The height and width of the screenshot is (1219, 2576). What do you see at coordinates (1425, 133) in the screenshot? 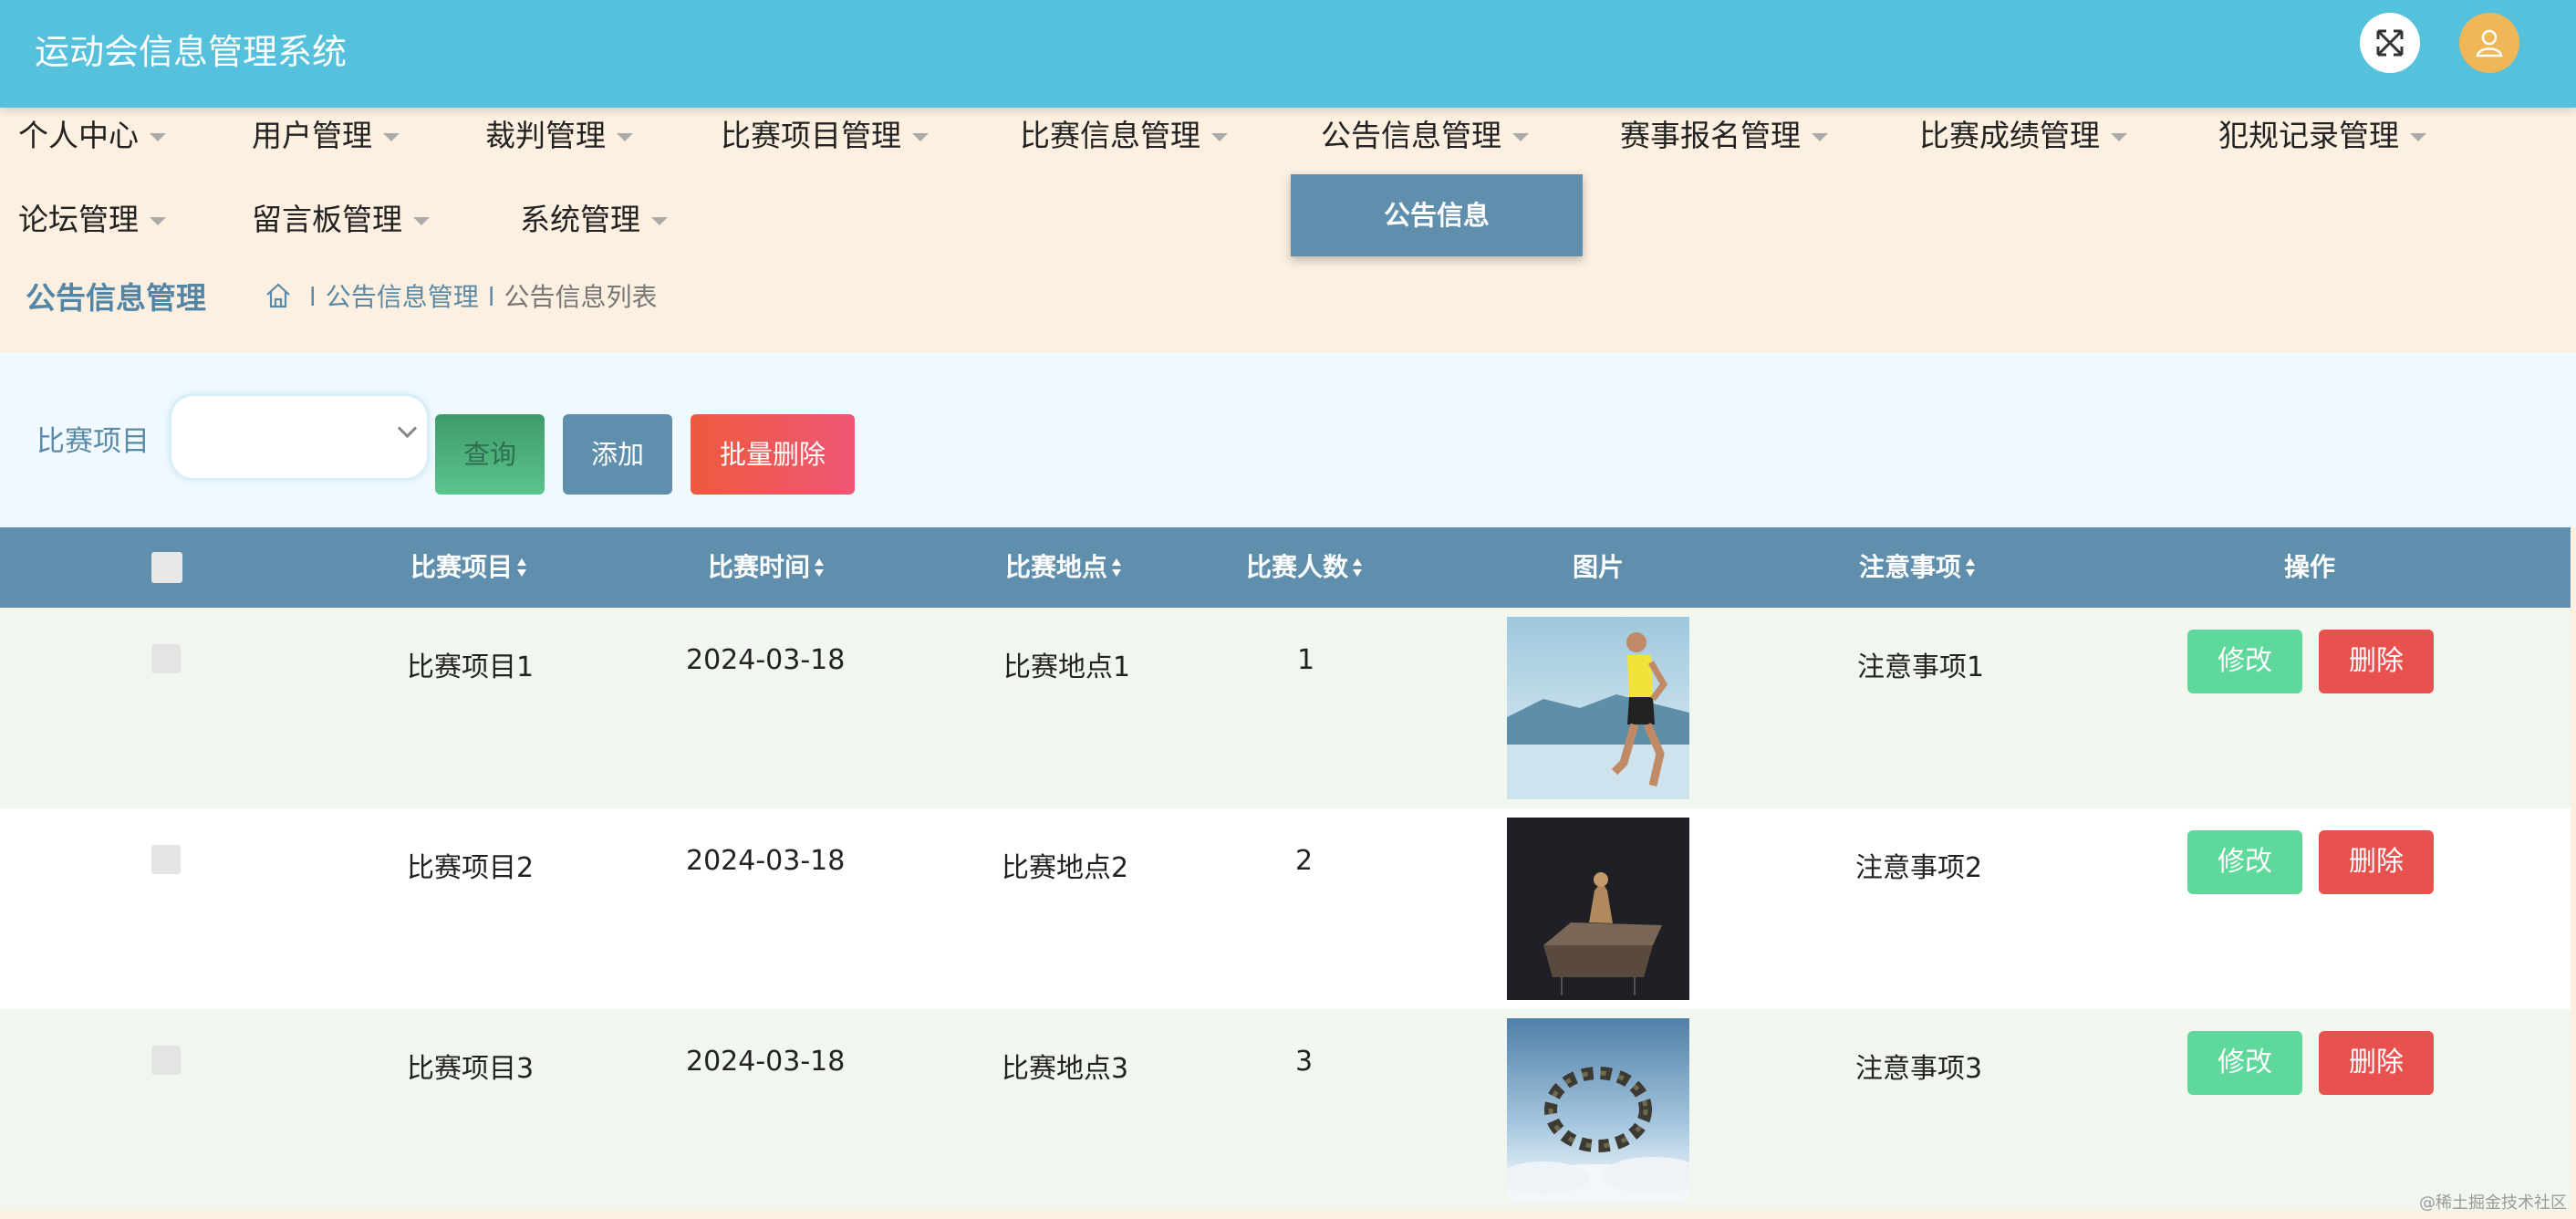
I see `menu-item-announcements: 公告信息管理` at bounding box center [1425, 133].